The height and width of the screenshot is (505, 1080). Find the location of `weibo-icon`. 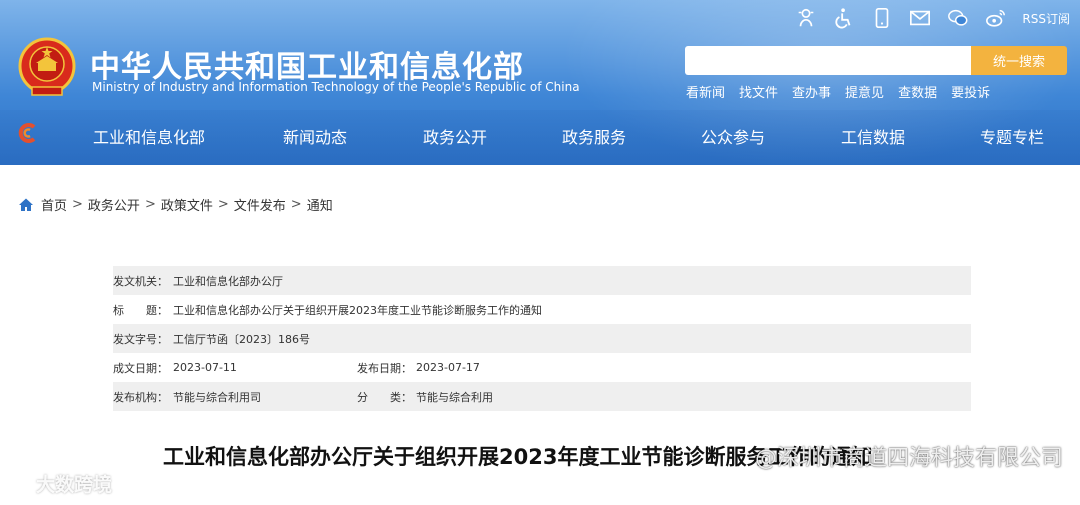

weibo-icon is located at coordinates (996, 18).